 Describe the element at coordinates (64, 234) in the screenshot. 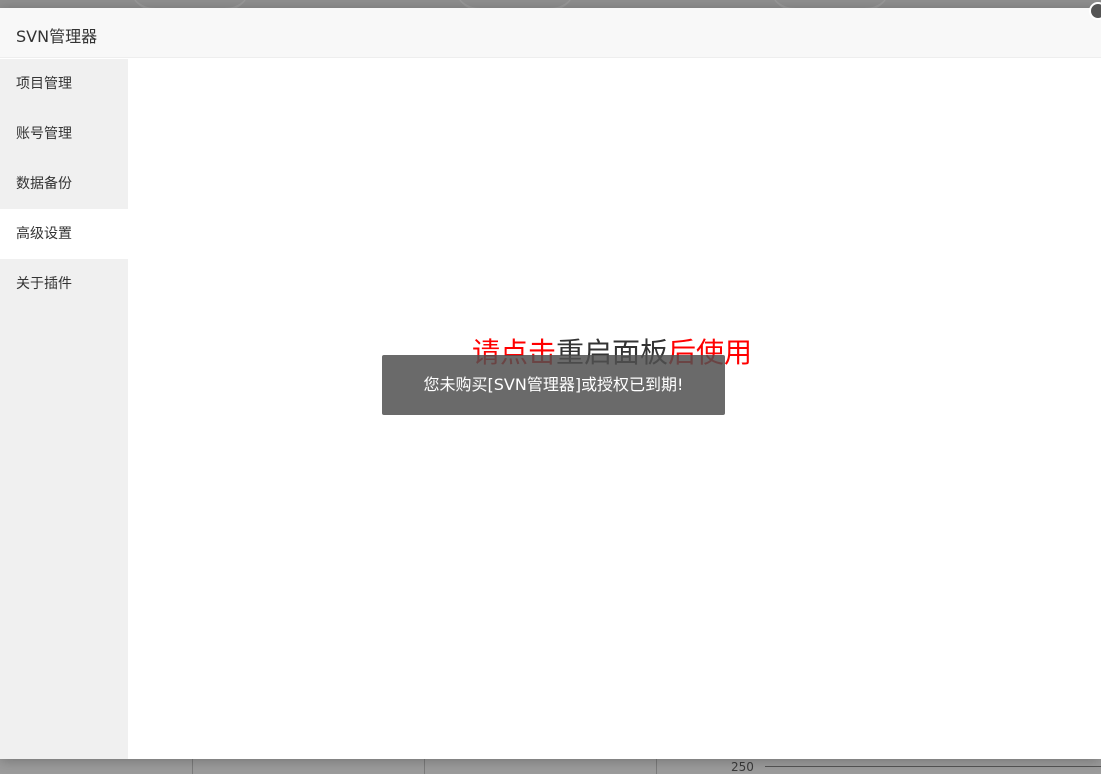

I see `sidebar-item-advanced-settings: 高级设置` at that location.